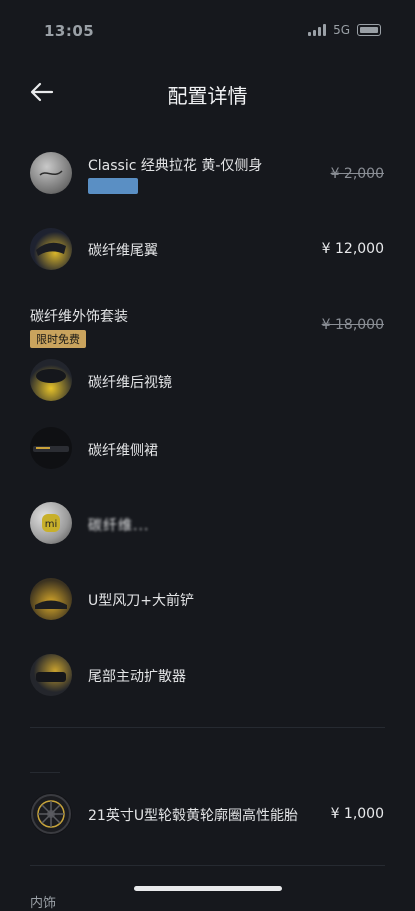 Image resolution: width=415 pixels, height=911 pixels. Describe the element at coordinates (207, 329) in the screenshot. I see `package-header: 碳纤维外饰套装 限时免费 ¥ 18,000` at that location.